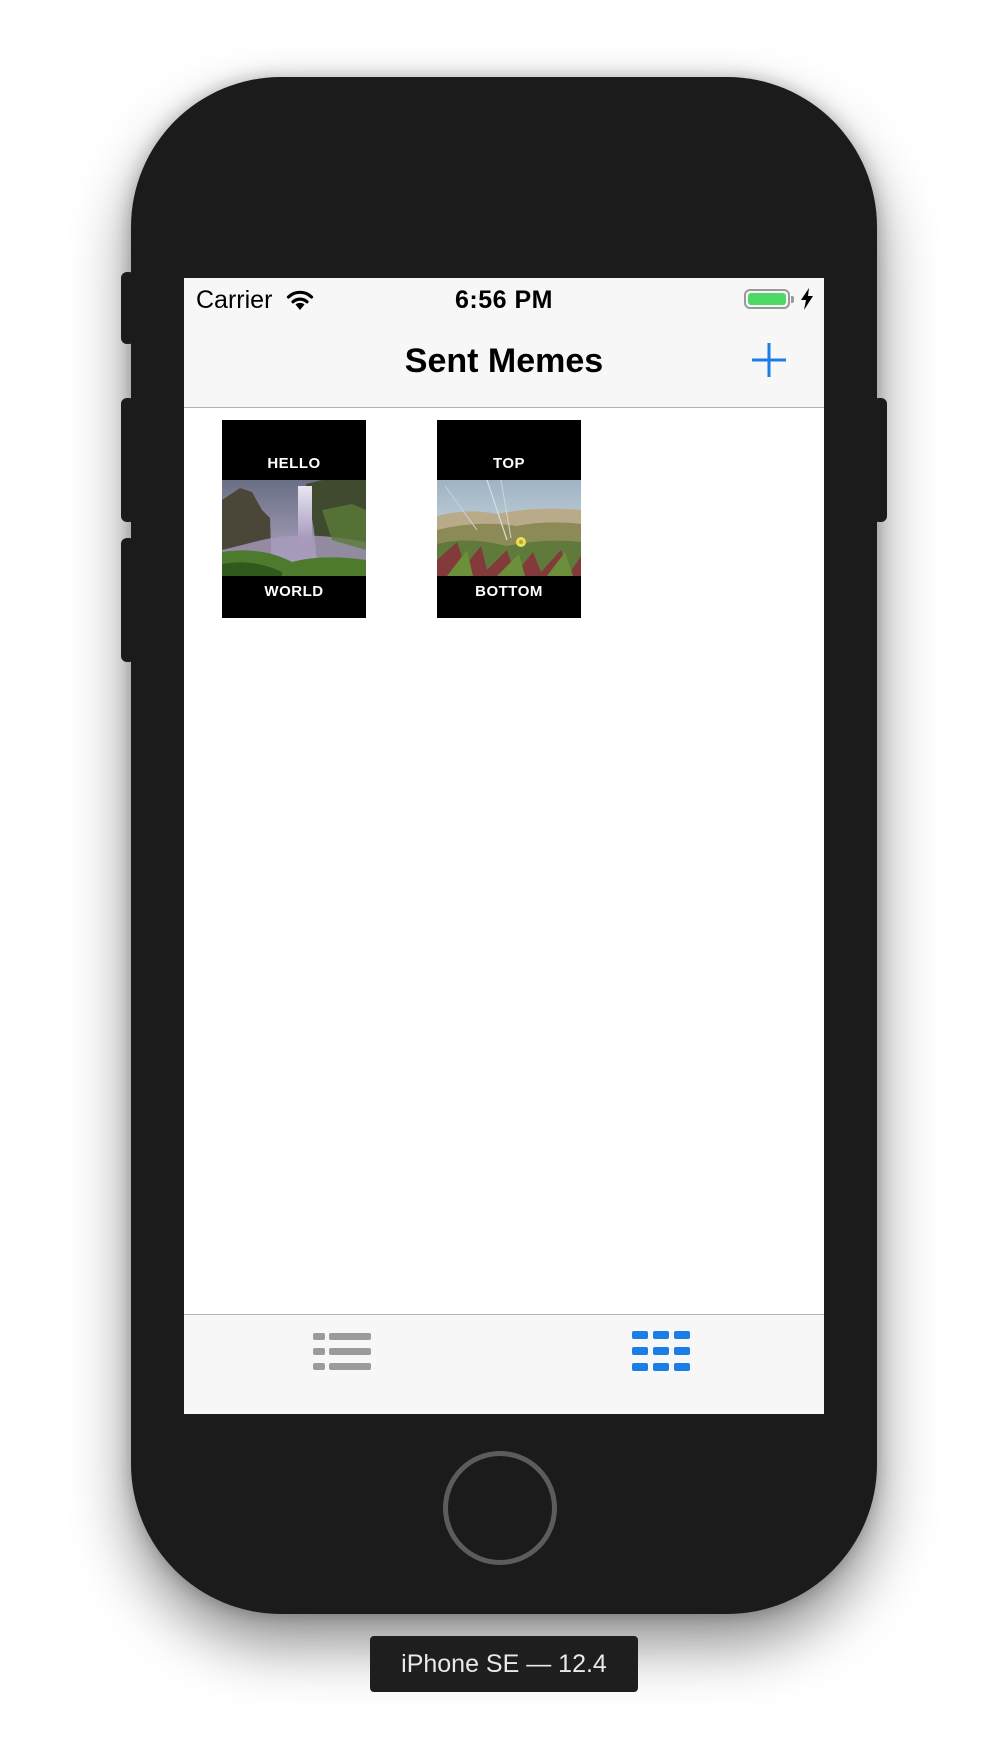  Describe the element at coordinates (509, 591) in the screenshot. I see `meme-bottom-text: BOTTOM` at that location.